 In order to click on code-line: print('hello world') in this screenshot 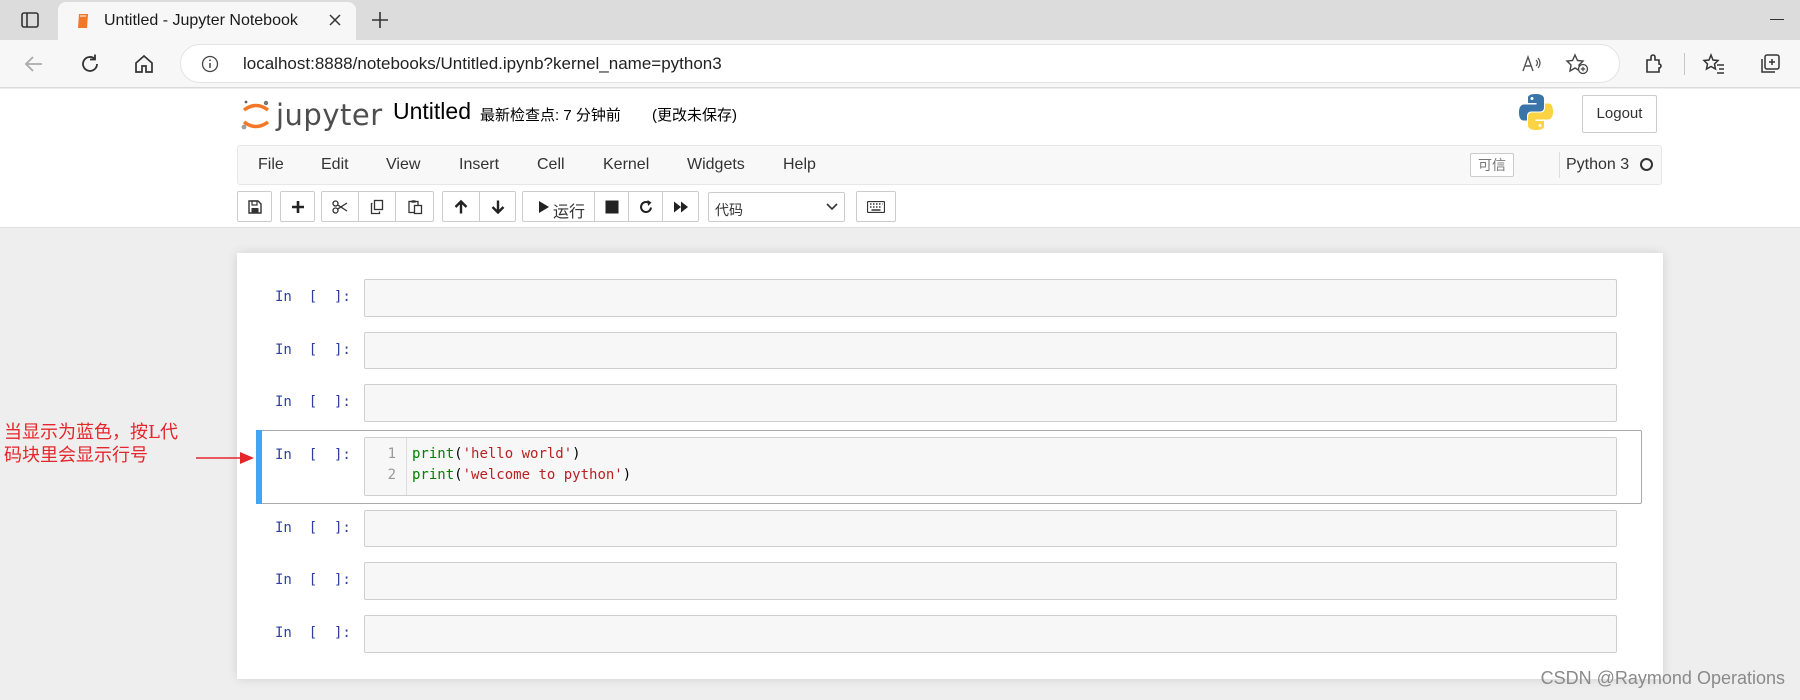, I will do `click(496, 454)`.